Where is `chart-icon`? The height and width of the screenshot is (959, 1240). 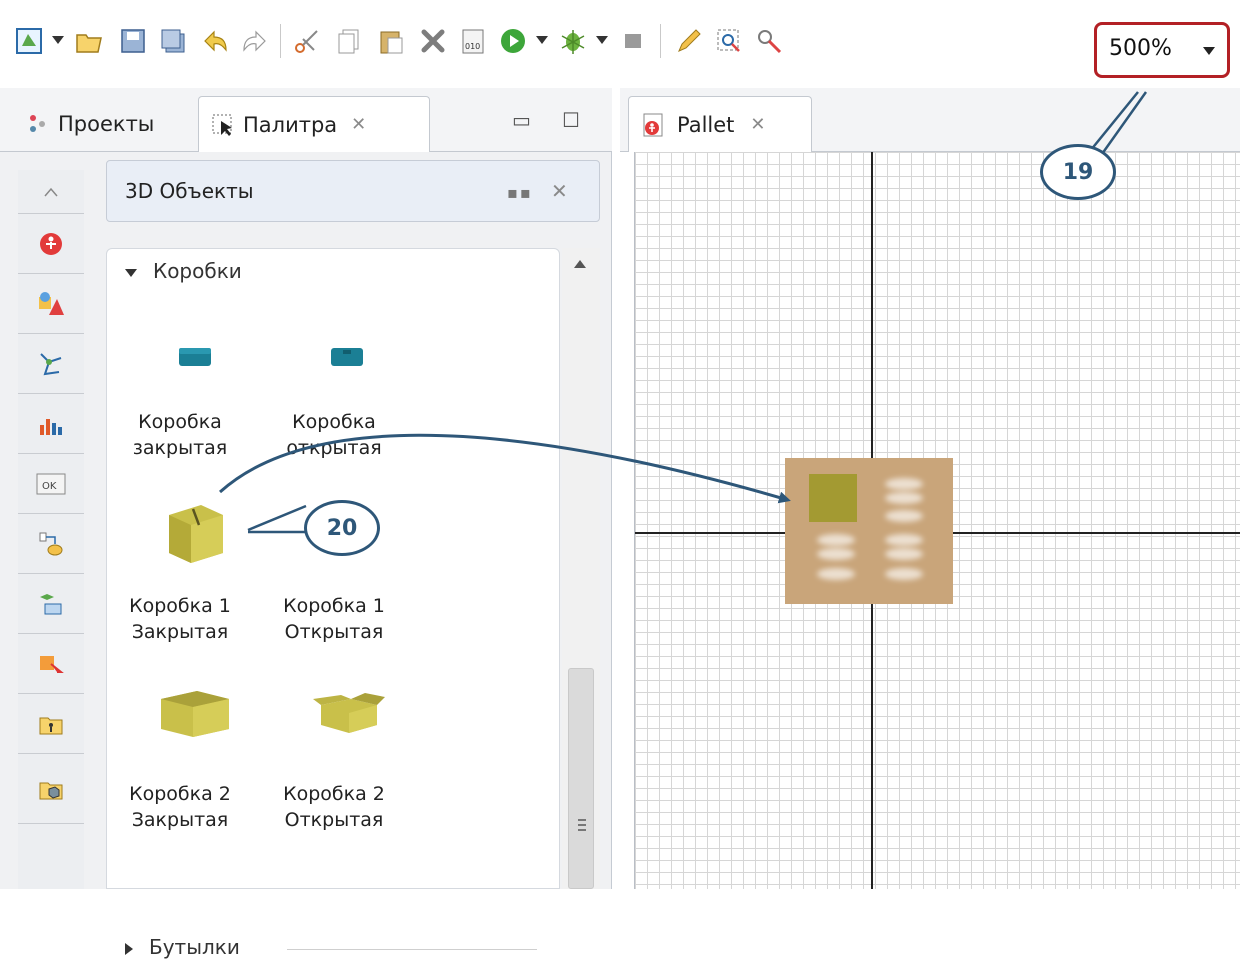
chart-icon is located at coordinates (51, 426).